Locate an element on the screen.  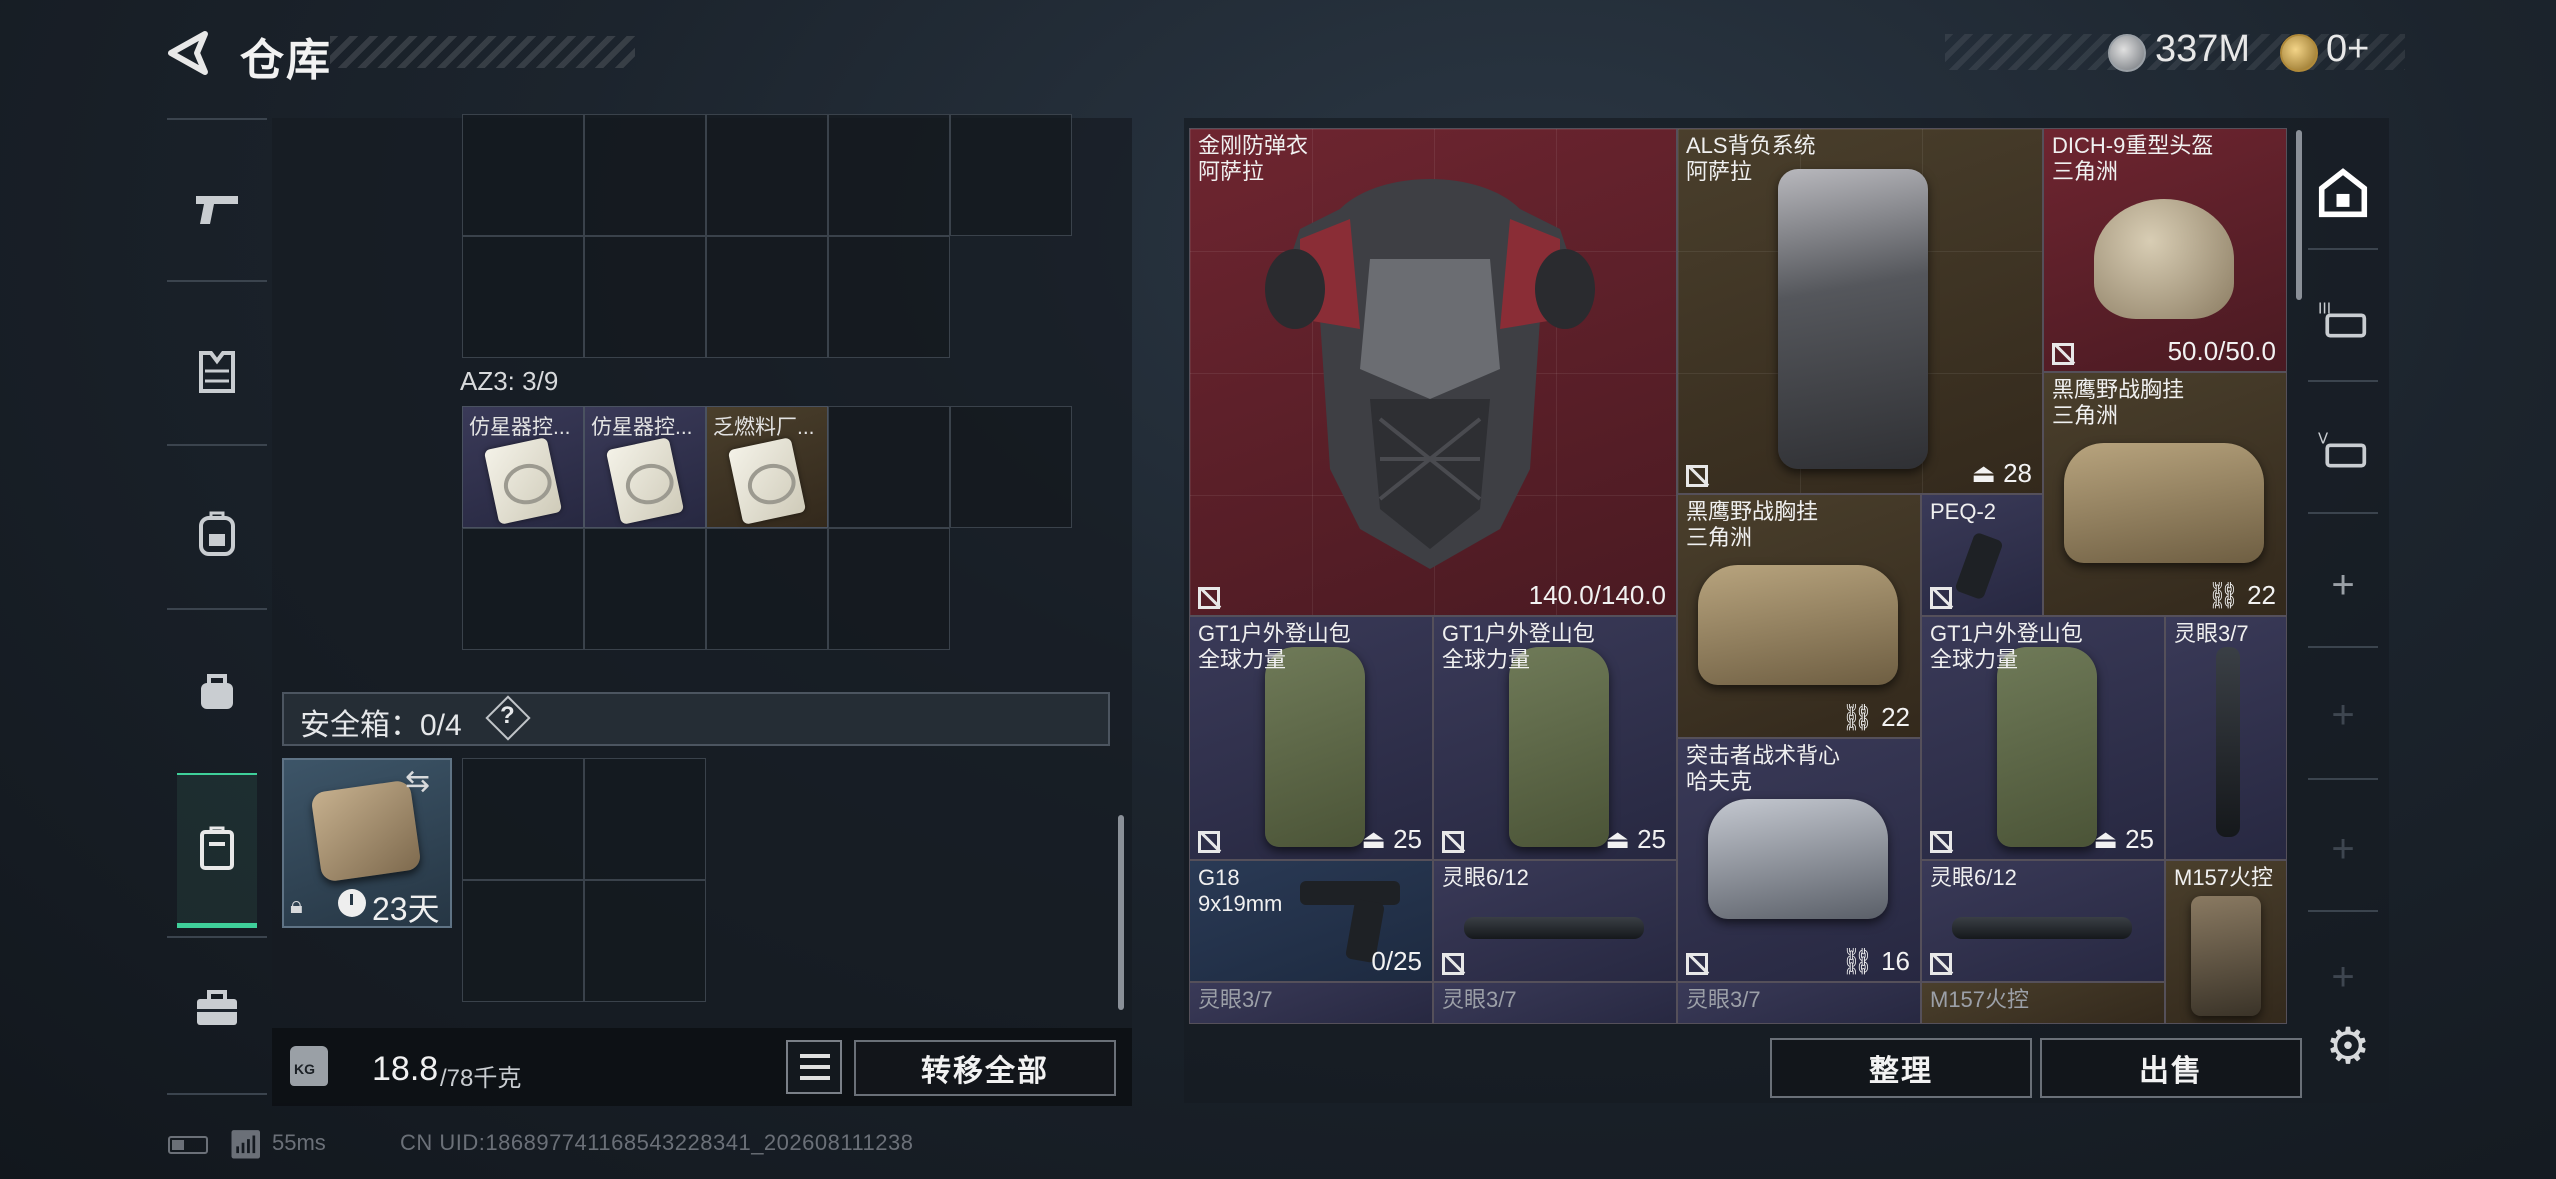
swap-icon: ⇆ is located at coordinates (417, 781).